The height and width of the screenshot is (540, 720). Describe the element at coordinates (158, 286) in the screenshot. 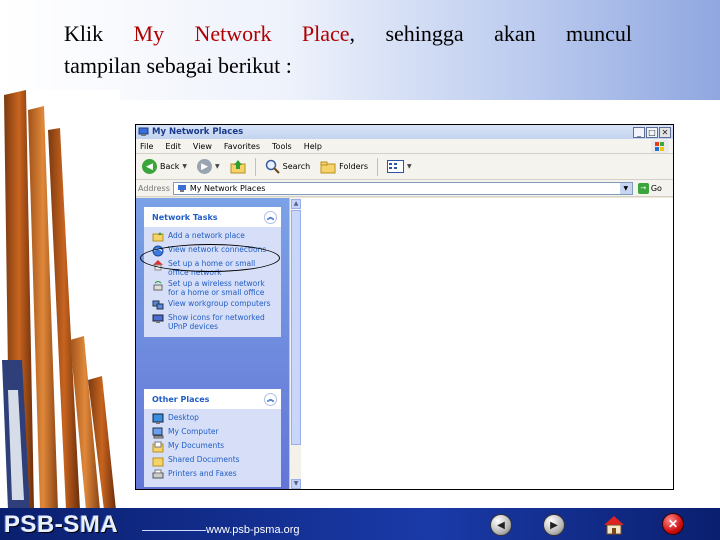

I see `wireless-network-icon` at that location.